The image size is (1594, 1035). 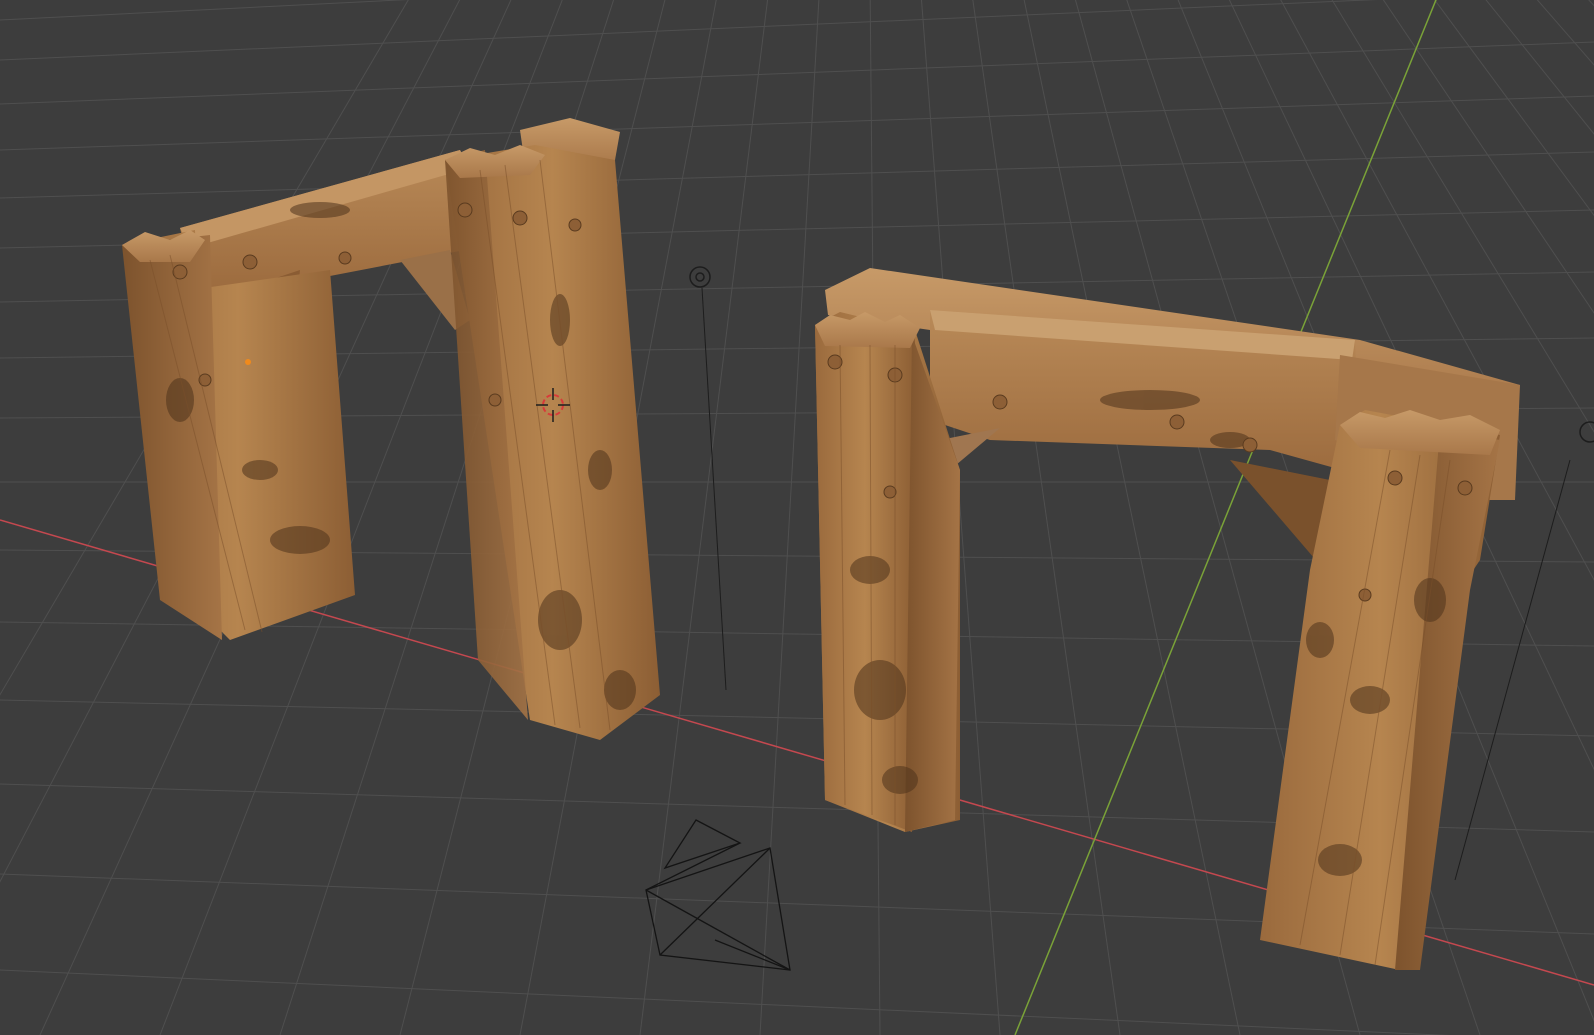 I want to click on light-icon, so click(x=708, y=478).